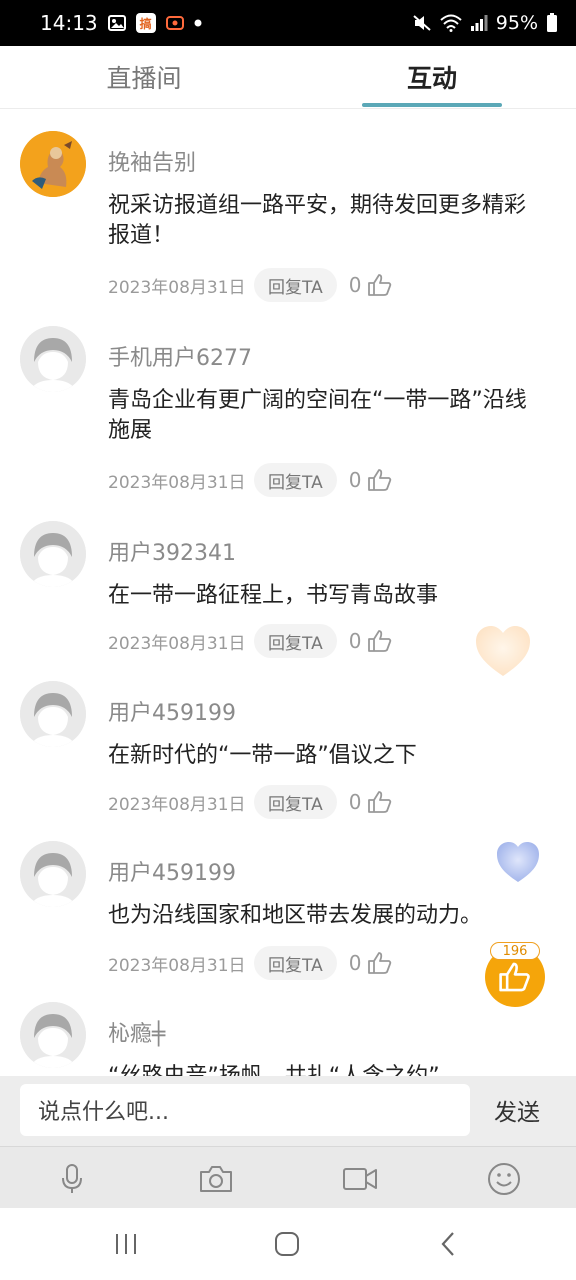  Describe the element at coordinates (144, 77) in the screenshot. I see `tab-live-room: 直播间` at that location.